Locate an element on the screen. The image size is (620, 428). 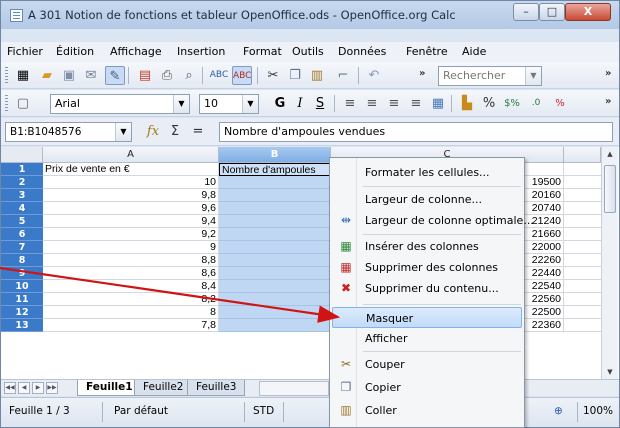
row-header: 9 is located at coordinates (22, 273).